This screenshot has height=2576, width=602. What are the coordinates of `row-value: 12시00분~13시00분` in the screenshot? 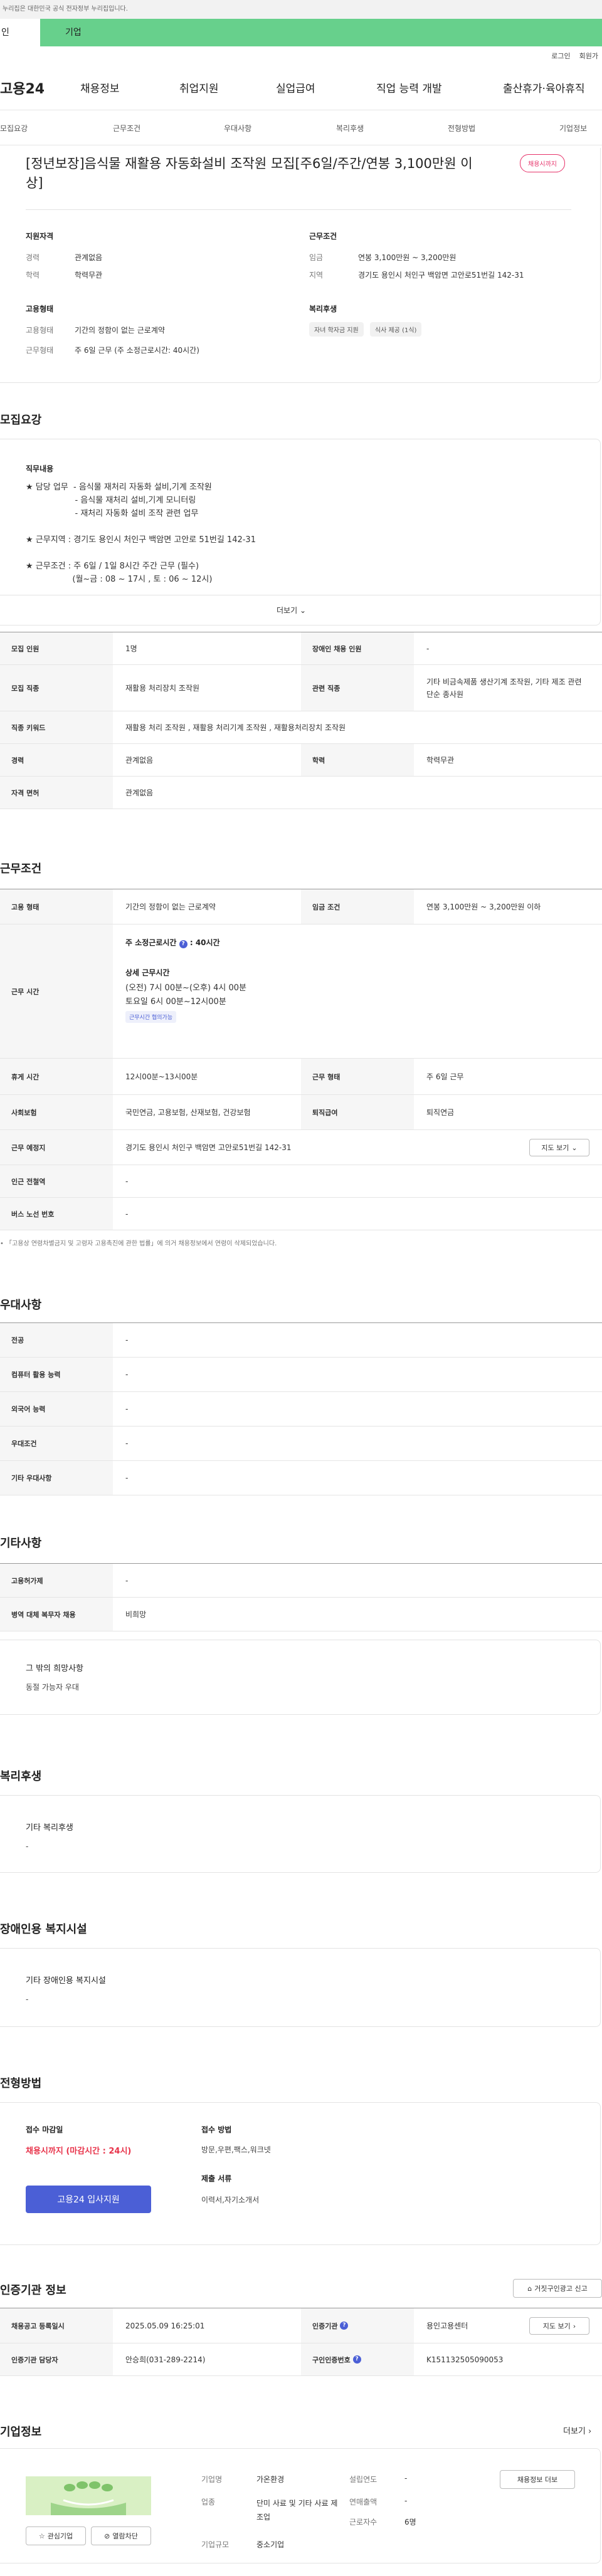 It's located at (161, 1076).